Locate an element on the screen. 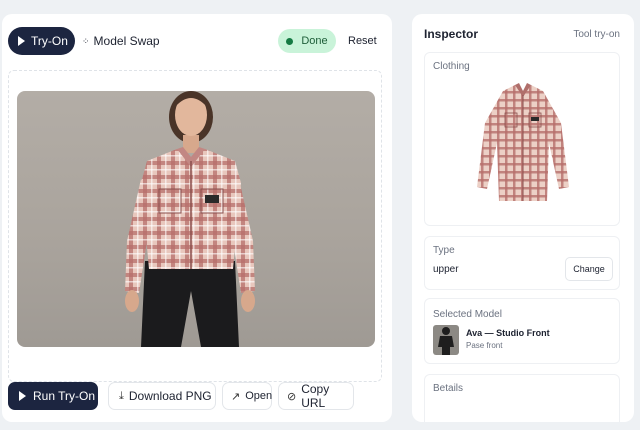  run-try-on-label: Run Try-On is located at coordinates (64, 396).